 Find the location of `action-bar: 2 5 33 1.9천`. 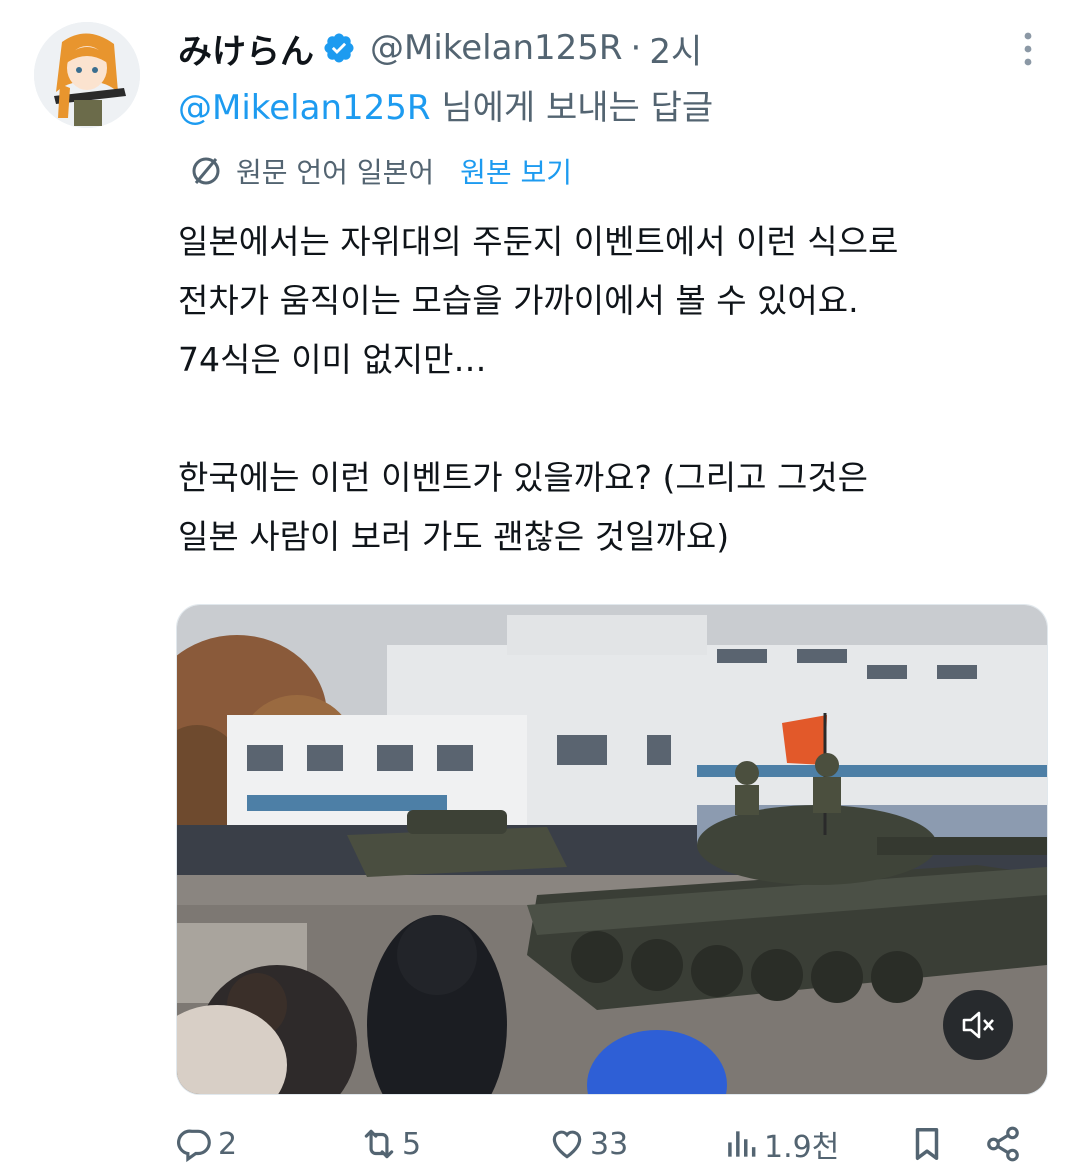

action-bar: 2 5 33 1.9천 is located at coordinates (606, 1144).